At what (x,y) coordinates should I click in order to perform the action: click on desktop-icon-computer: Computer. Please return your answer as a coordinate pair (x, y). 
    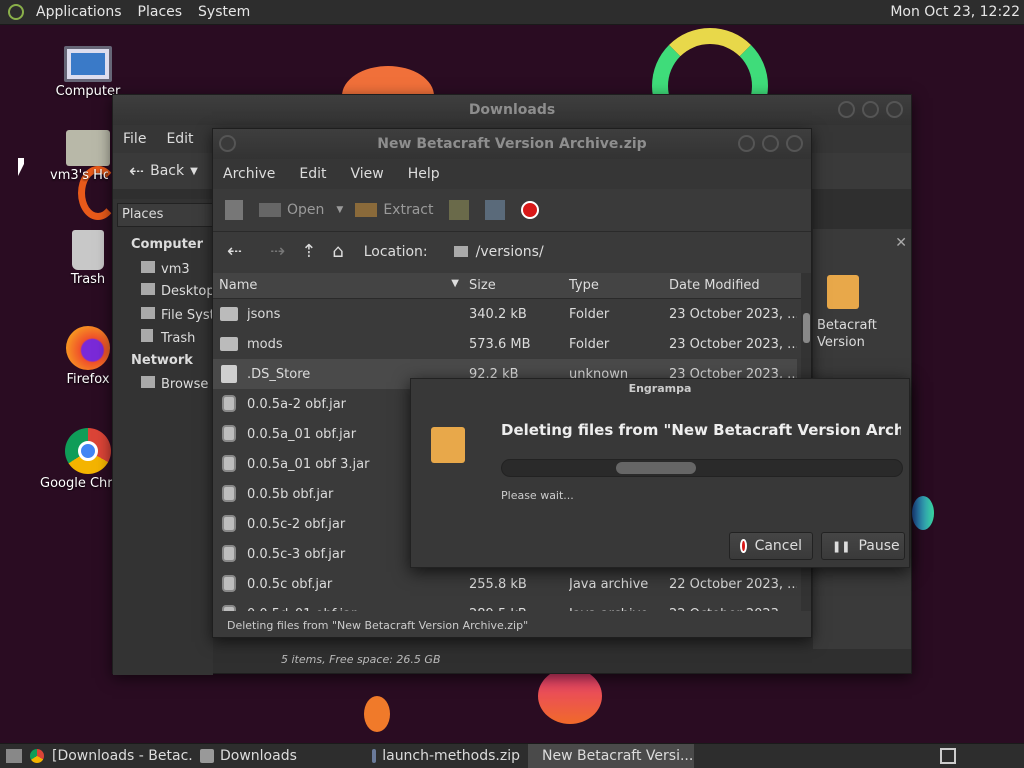
    Looking at the image, I should click on (88, 72).